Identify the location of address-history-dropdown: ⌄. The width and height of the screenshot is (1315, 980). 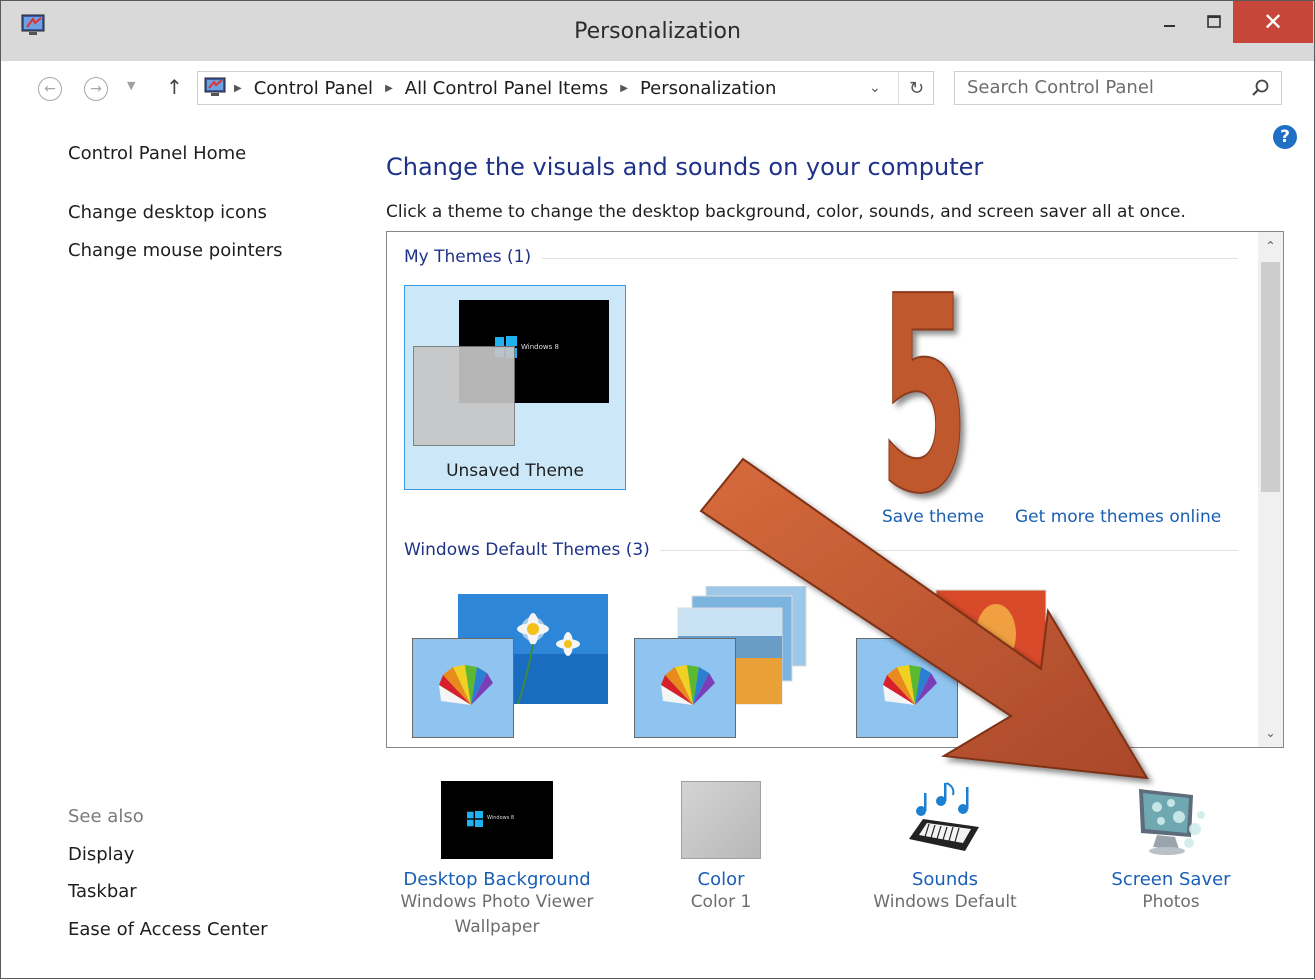
(875, 88).